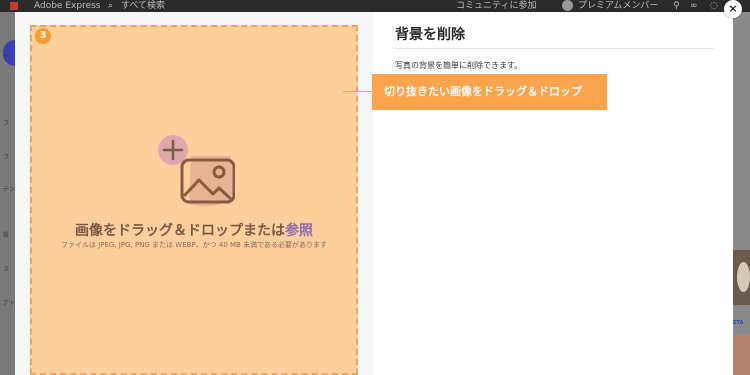 This screenshot has width=750, height=375. Describe the element at coordinates (9, 235) in the screenshot. I see `sidebar-item-settings: 設` at that location.